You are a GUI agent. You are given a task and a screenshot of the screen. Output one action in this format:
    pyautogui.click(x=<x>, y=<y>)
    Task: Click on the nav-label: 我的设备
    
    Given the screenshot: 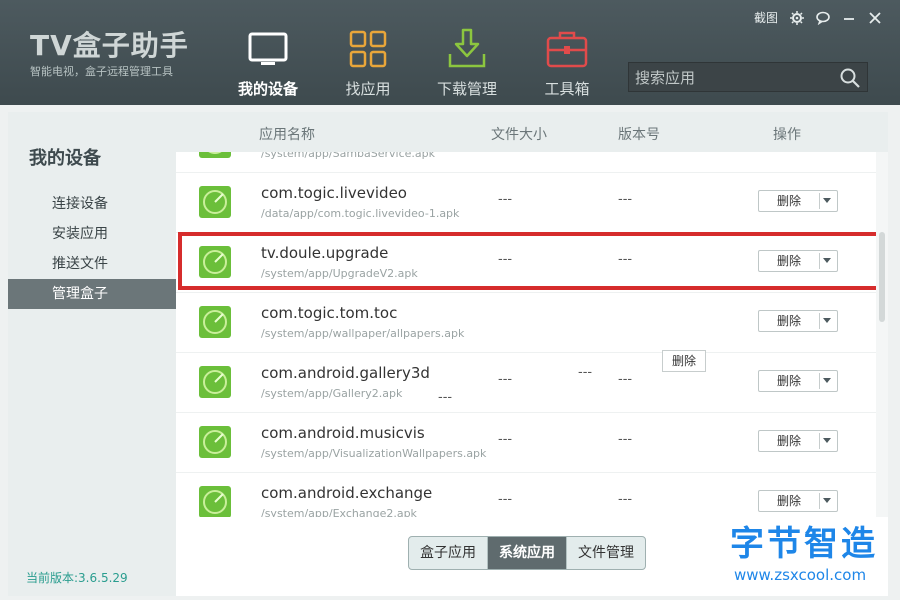 What is the action you would take?
    pyautogui.click(x=267, y=89)
    